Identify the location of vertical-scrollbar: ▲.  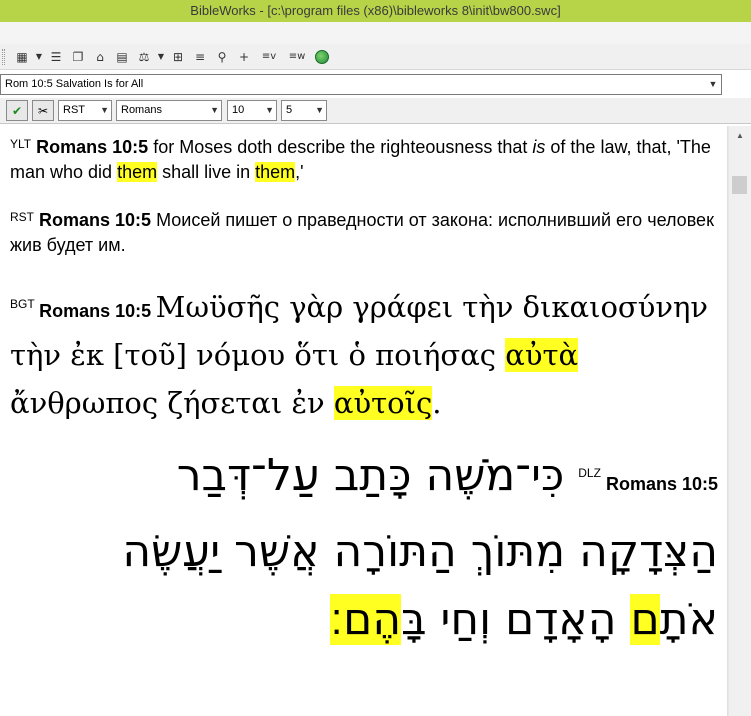
(739, 421).